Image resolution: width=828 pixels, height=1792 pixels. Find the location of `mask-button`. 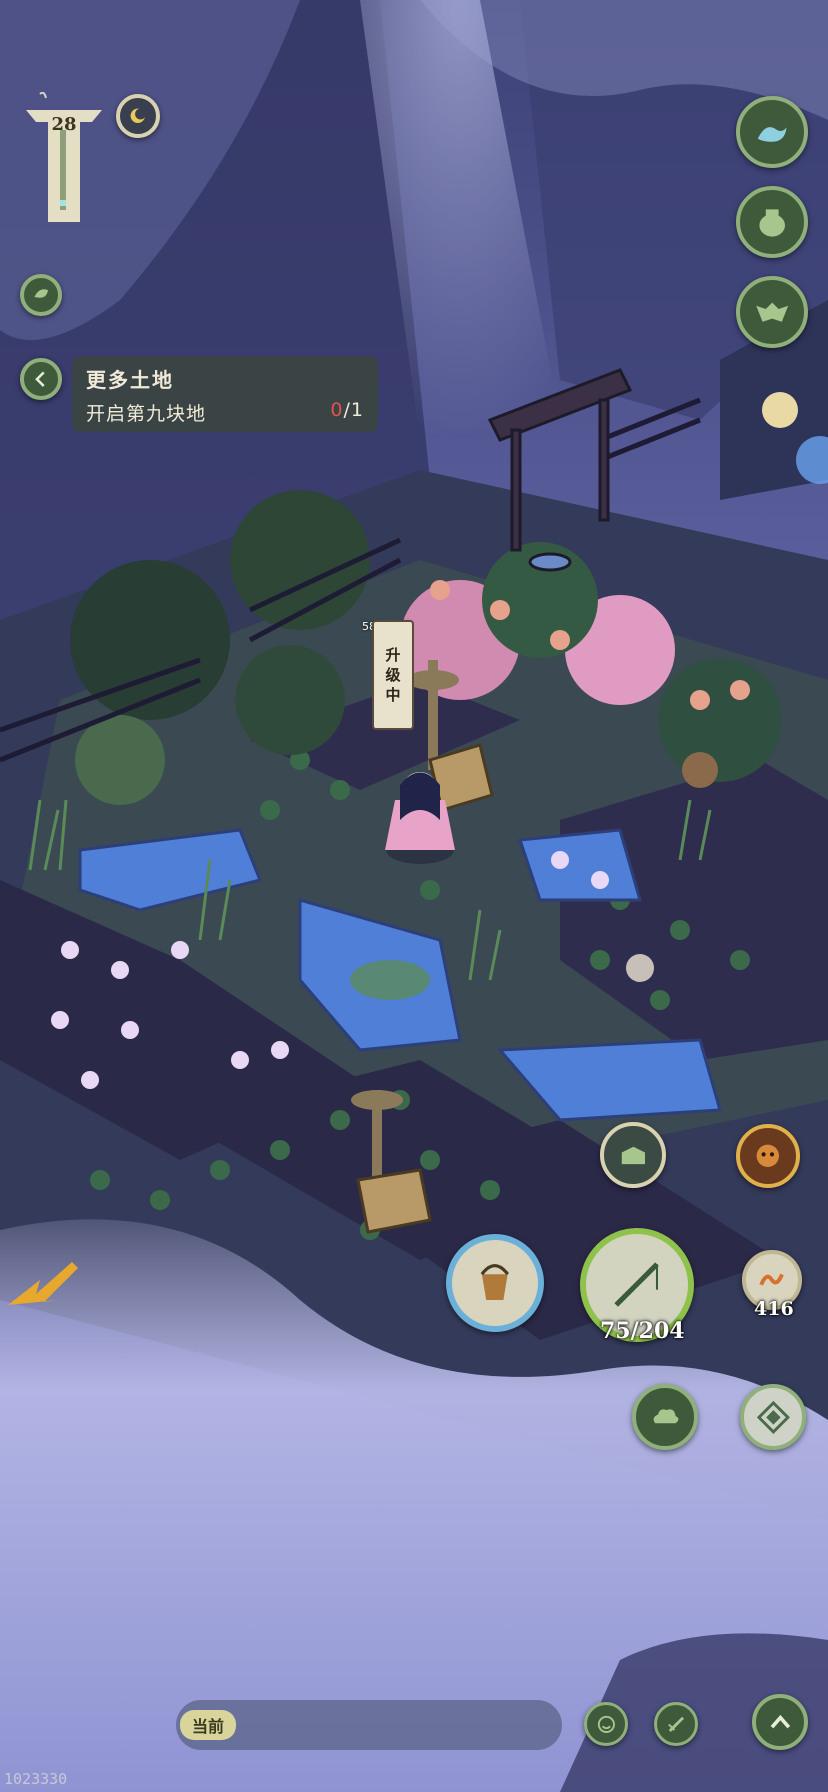

mask-button is located at coordinates (772, 312).